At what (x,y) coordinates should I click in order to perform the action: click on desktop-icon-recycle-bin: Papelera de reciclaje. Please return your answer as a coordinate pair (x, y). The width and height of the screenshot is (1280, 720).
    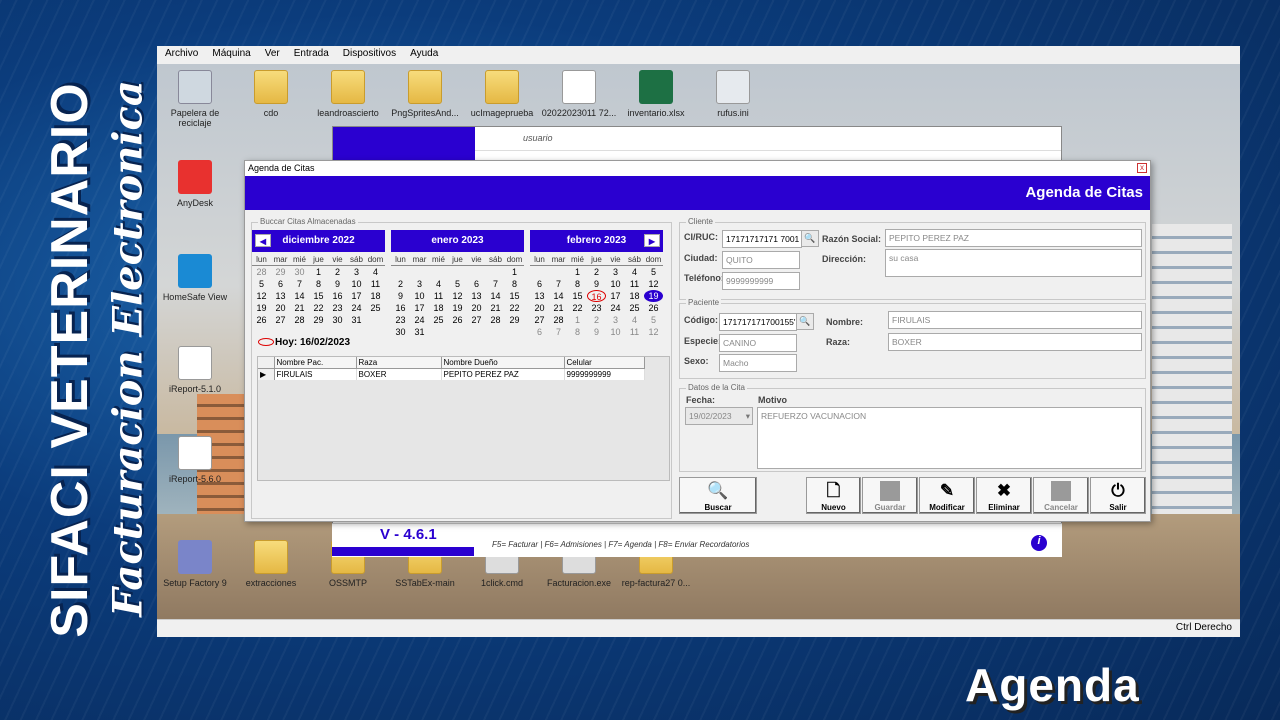
    Looking at the image, I should click on (196, 99).